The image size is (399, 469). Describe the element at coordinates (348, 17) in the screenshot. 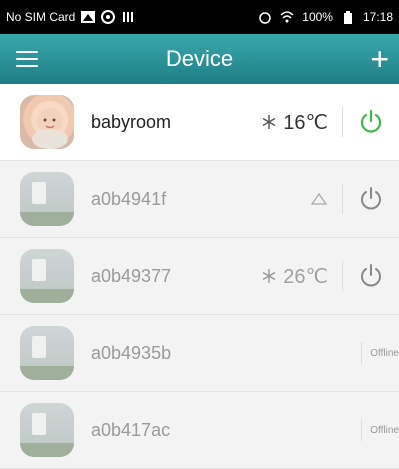

I see `battery-icon` at that location.